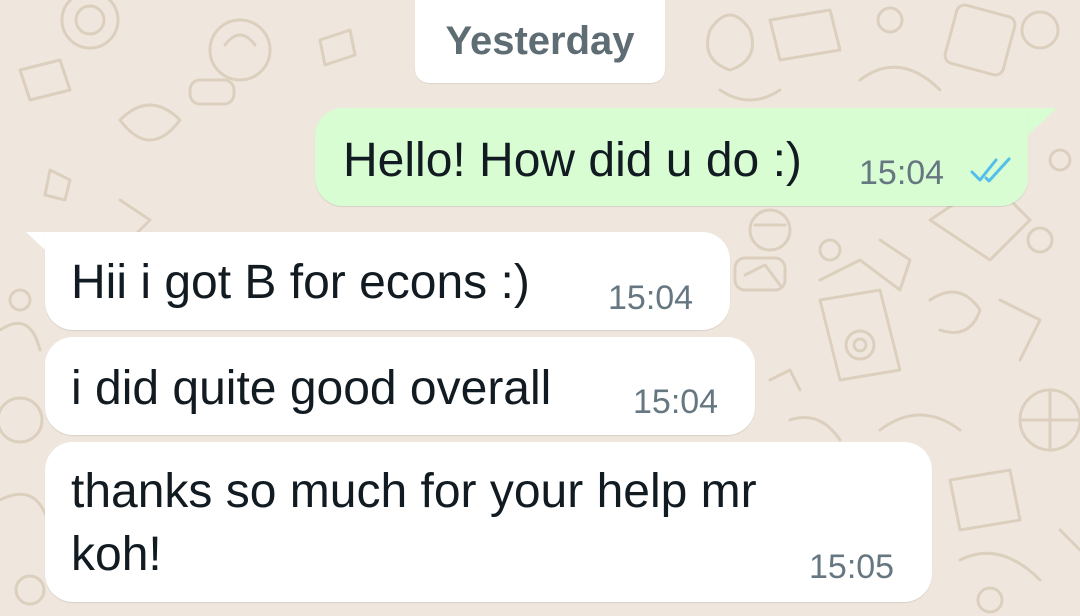  What do you see at coordinates (116, 554) in the screenshot?
I see `message-text-line-2: koh!` at bounding box center [116, 554].